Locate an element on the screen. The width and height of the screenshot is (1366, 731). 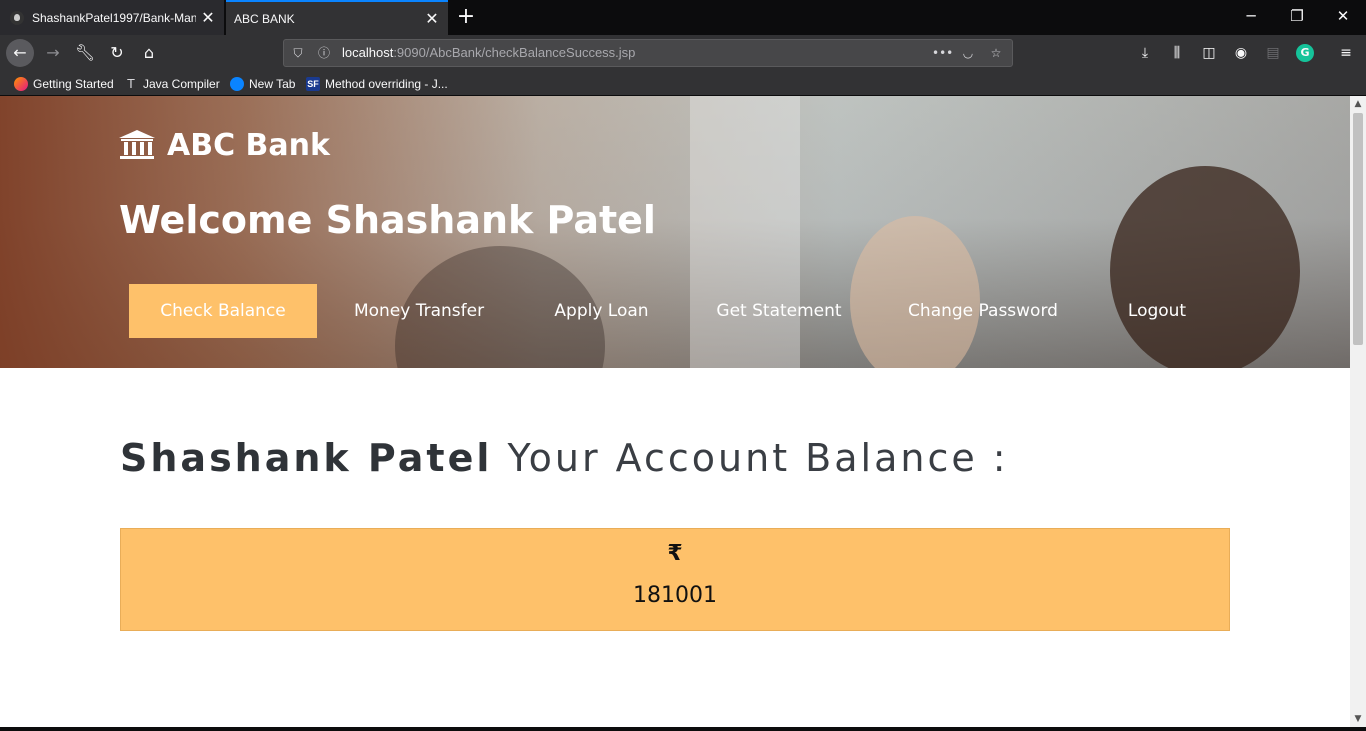
close-window-button: ✕ is located at coordinates (1343, 17).